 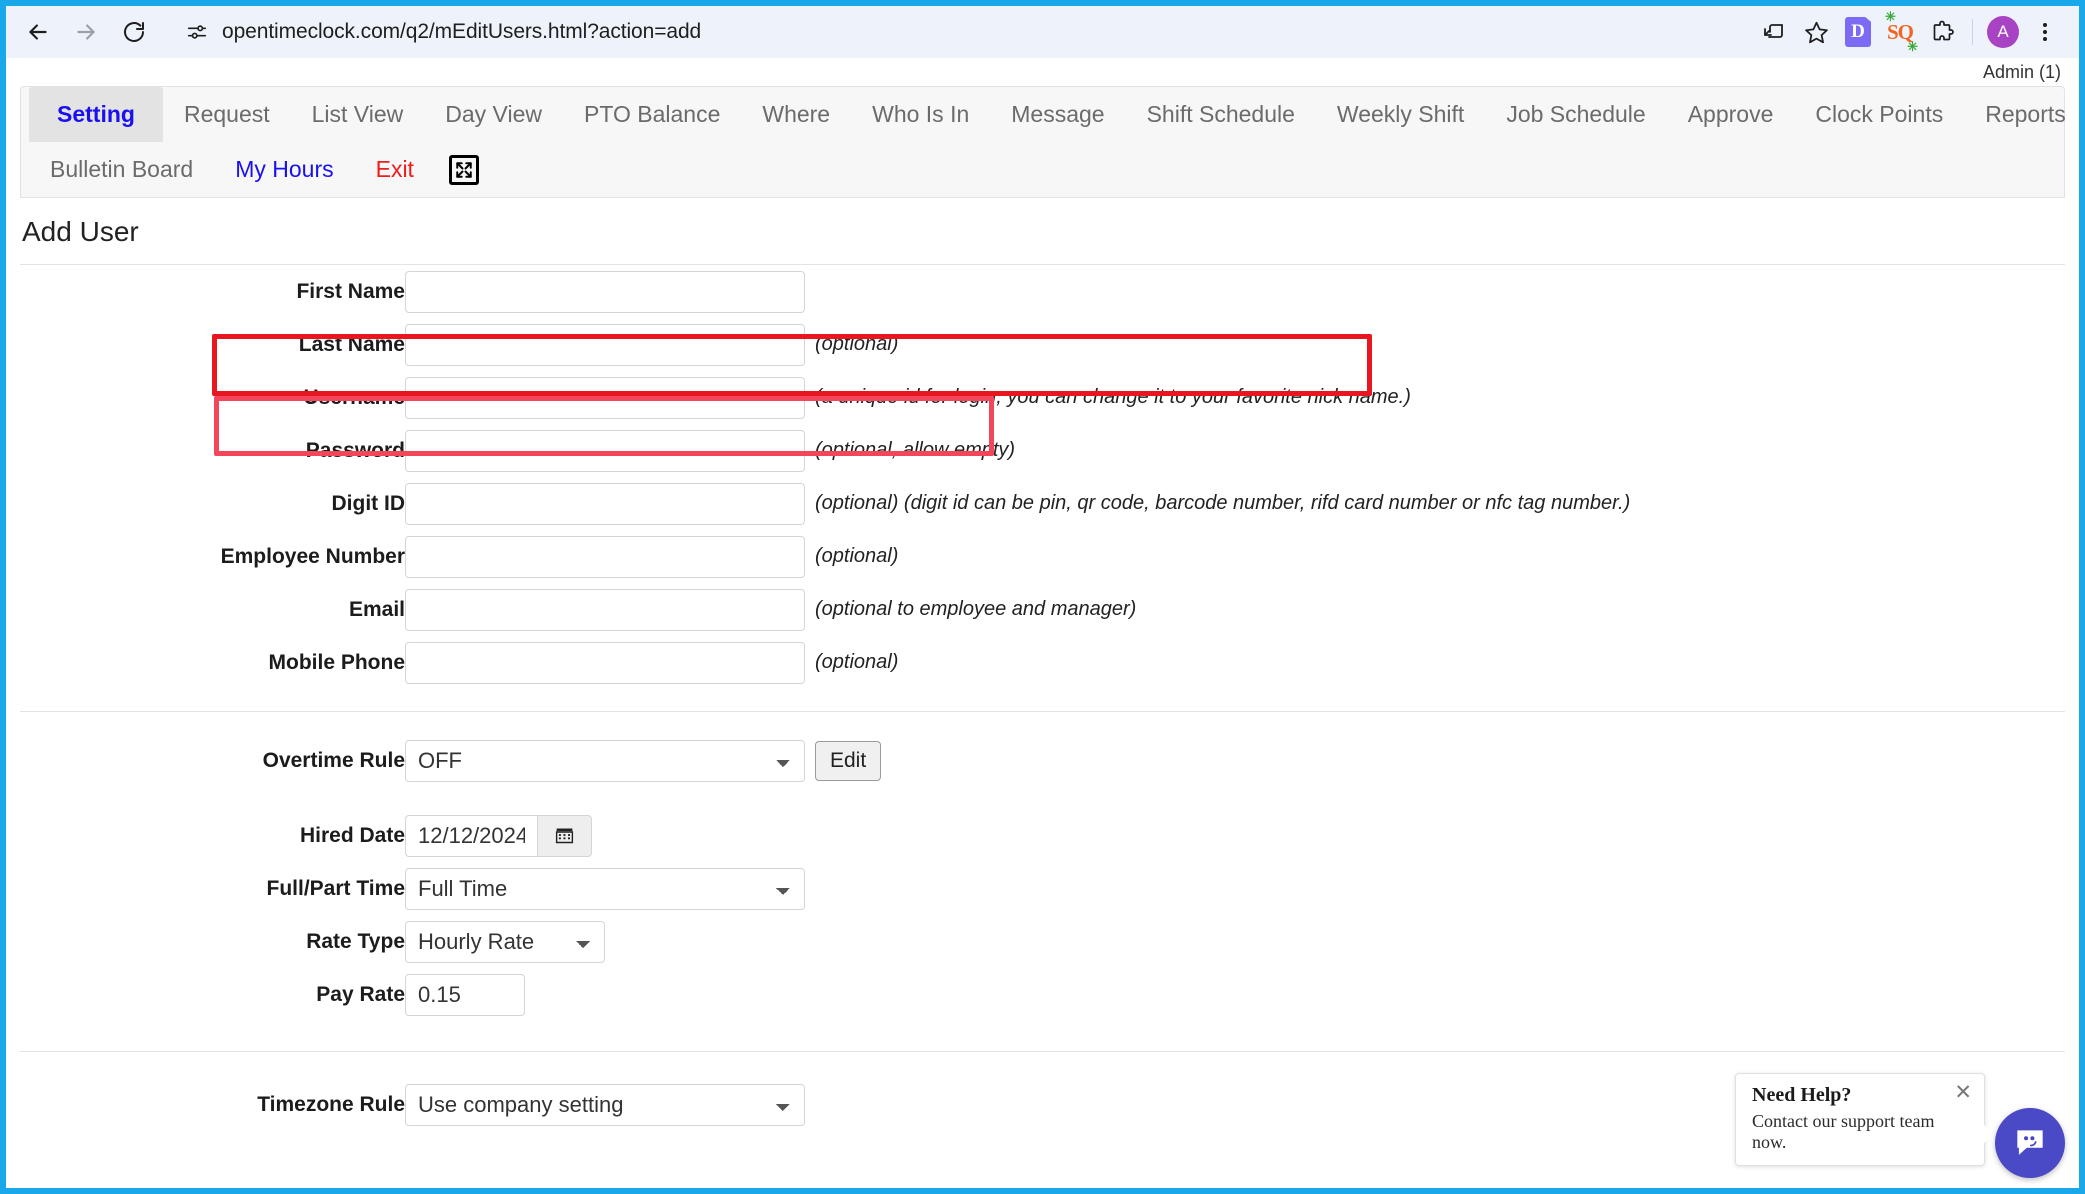 I want to click on field-row-password: Password (optional, allow empty), so click(x=1042, y=450).